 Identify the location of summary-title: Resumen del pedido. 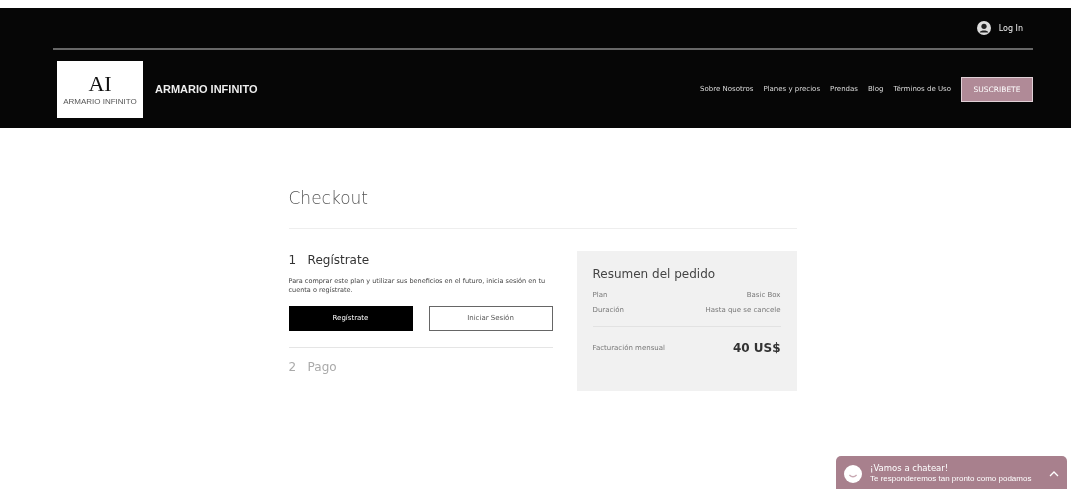
(654, 274).